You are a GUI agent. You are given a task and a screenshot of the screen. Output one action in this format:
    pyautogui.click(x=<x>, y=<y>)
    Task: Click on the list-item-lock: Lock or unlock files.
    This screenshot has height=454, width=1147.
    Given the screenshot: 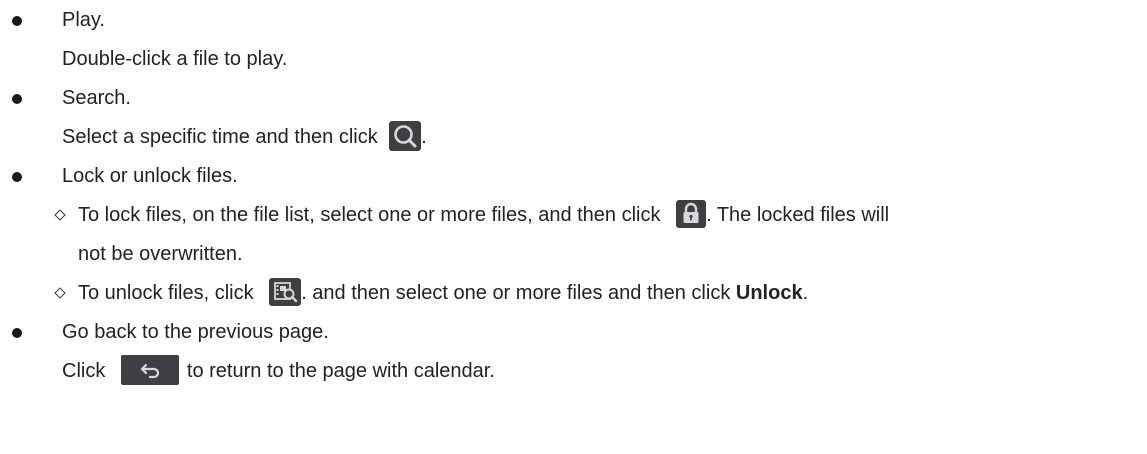 What is the action you would take?
    pyautogui.click(x=573, y=176)
    